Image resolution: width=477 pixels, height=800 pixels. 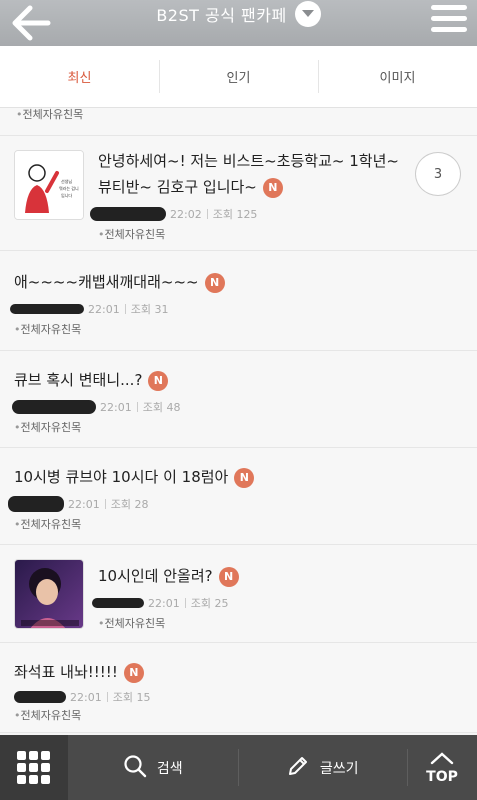 What do you see at coordinates (209, 603) in the screenshot?
I see `post-views: 조회 25` at bounding box center [209, 603].